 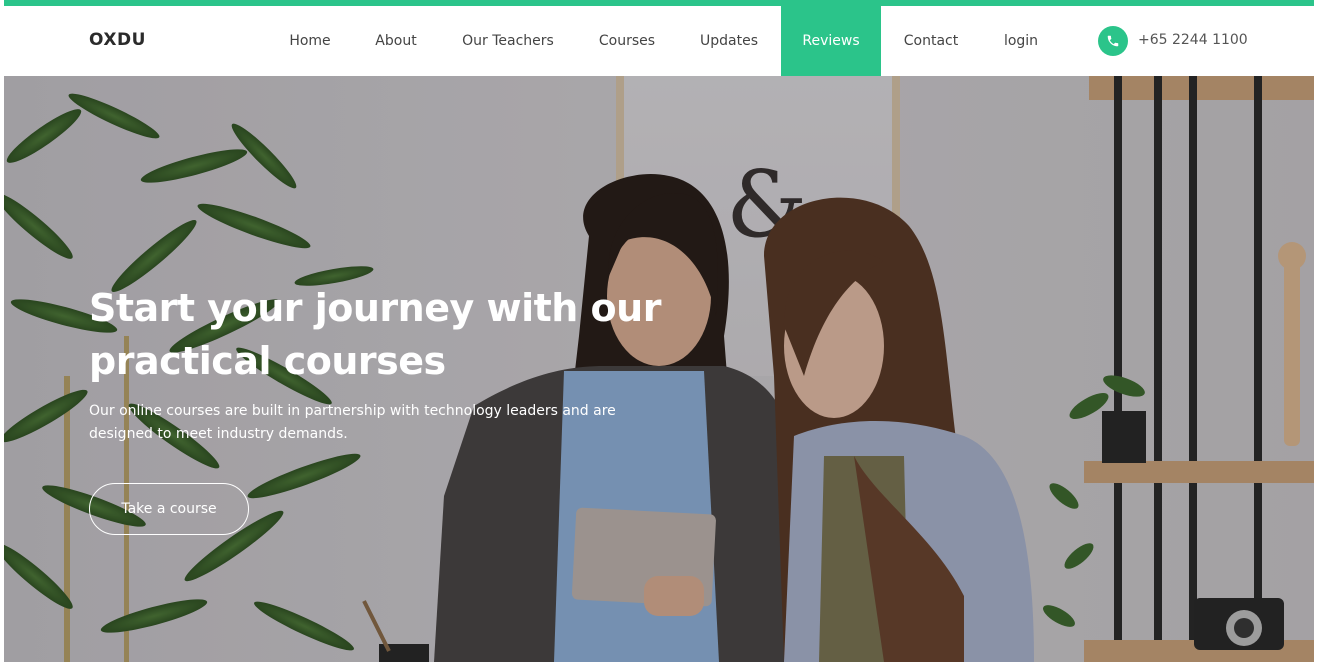 I want to click on nav-item-reviews: Reviews, so click(x=831, y=41).